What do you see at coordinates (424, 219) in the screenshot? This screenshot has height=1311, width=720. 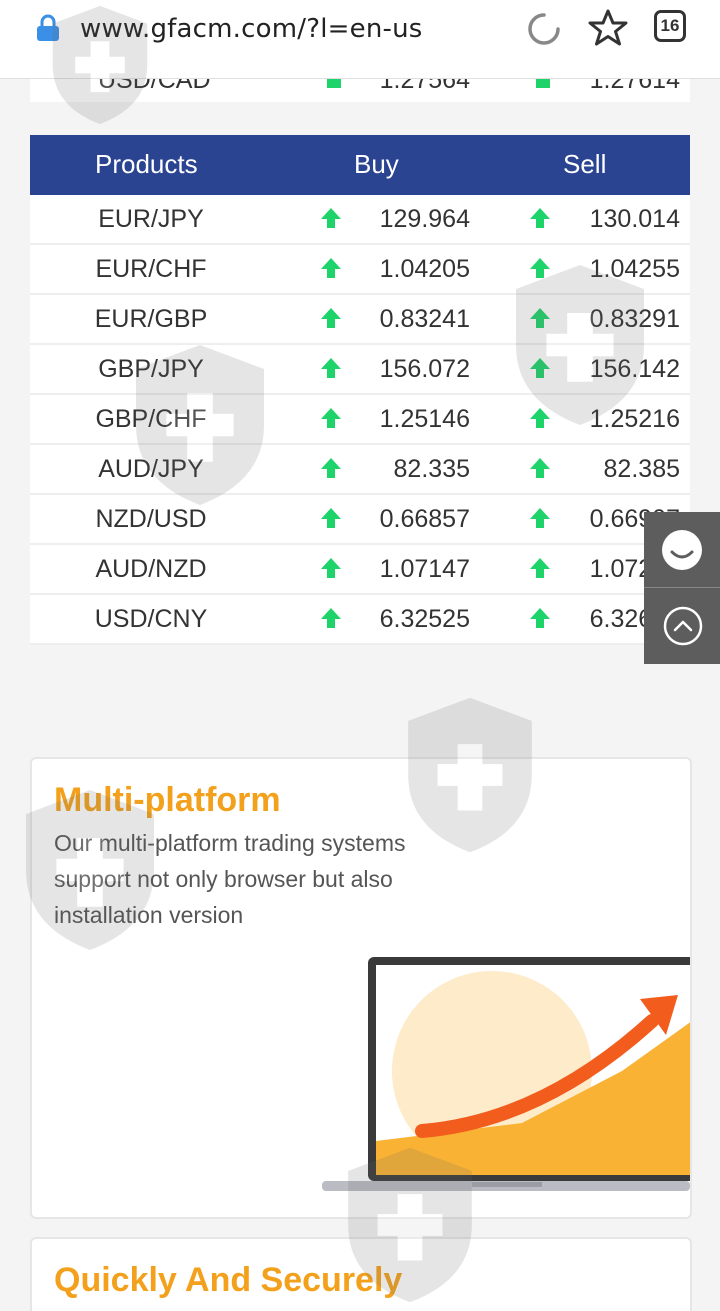 I see `buy-price: 129.964` at bounding box center [424, 219].